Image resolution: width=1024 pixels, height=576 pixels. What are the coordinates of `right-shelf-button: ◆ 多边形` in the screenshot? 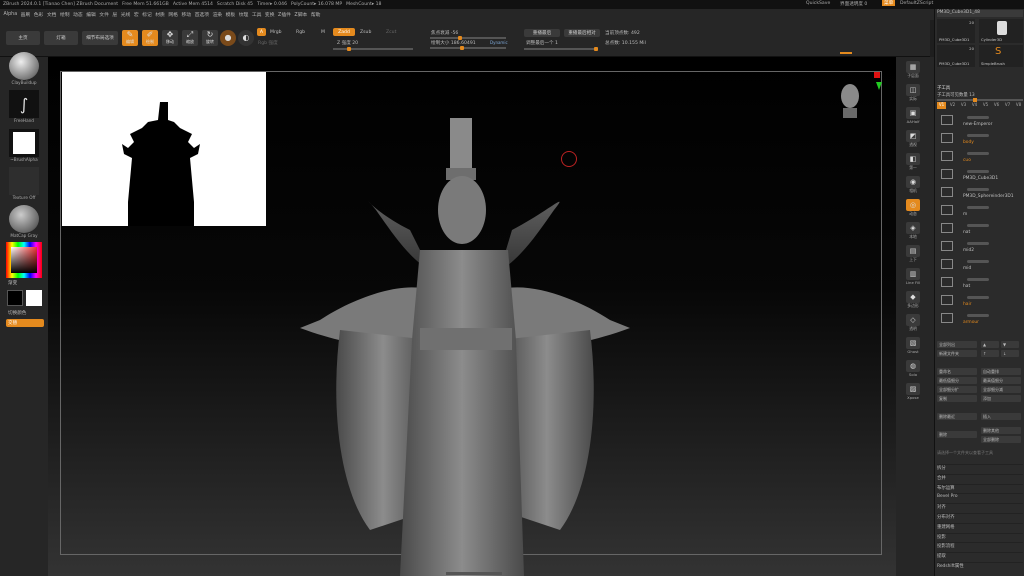 It's located at (913, 300).